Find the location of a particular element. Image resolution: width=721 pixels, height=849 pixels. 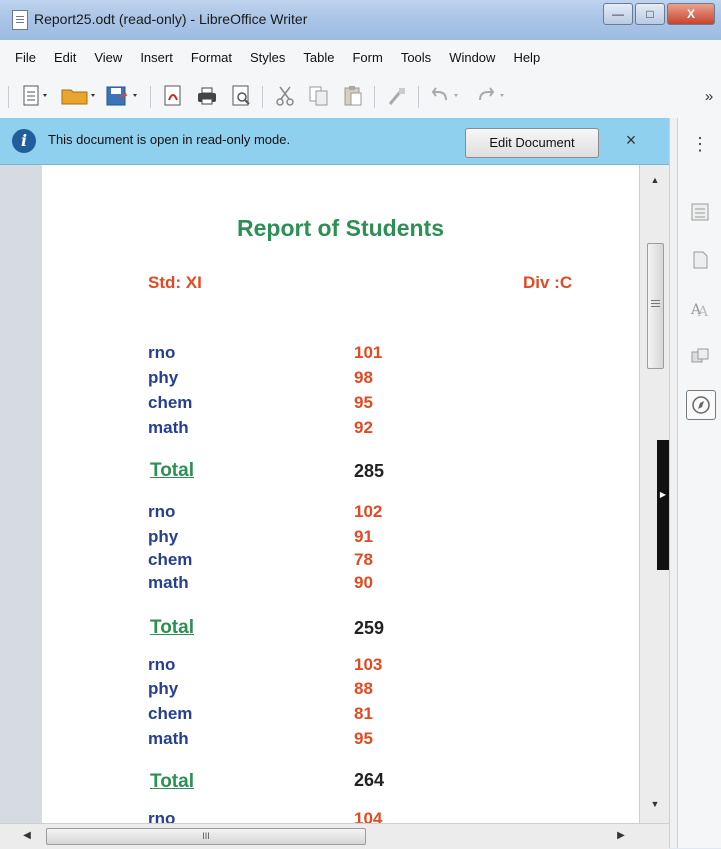

page-icon is located at coordinates (700, 260).